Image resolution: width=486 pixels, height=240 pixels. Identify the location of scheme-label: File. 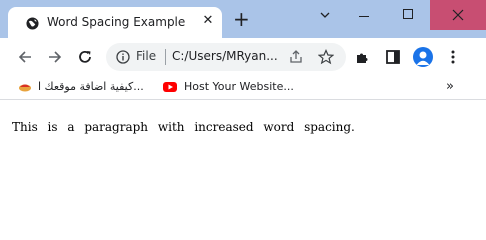
(146, 56).